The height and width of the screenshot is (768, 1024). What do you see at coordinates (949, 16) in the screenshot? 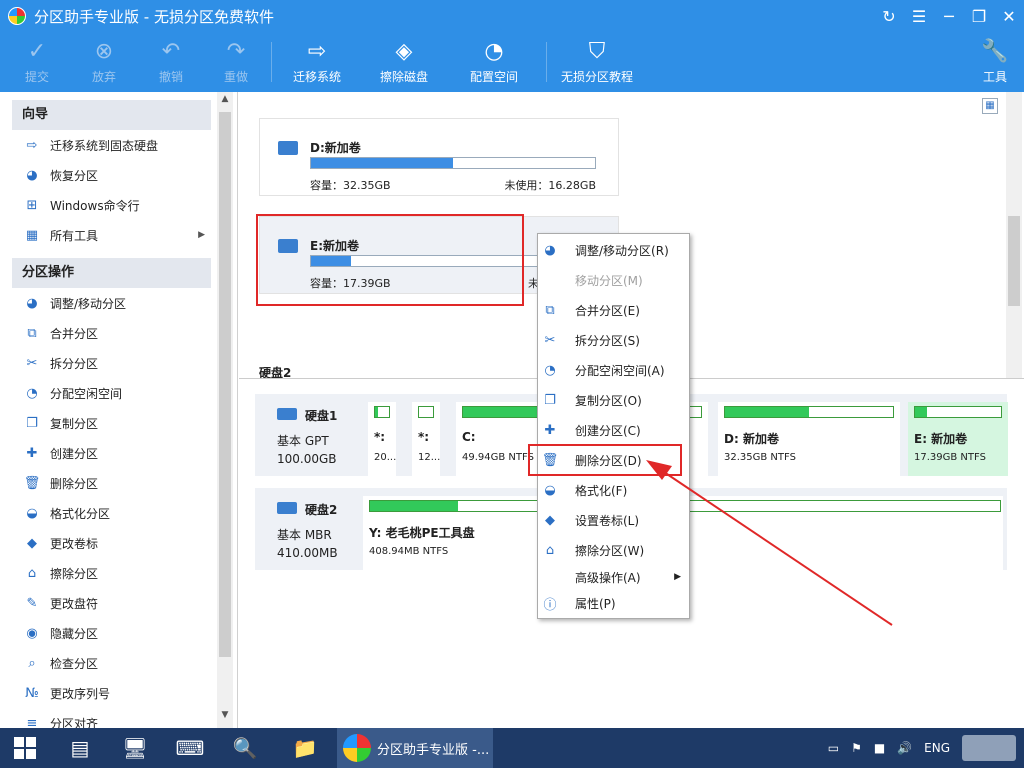
I see `minimize-button: ─` at bounding box center [949, 16].